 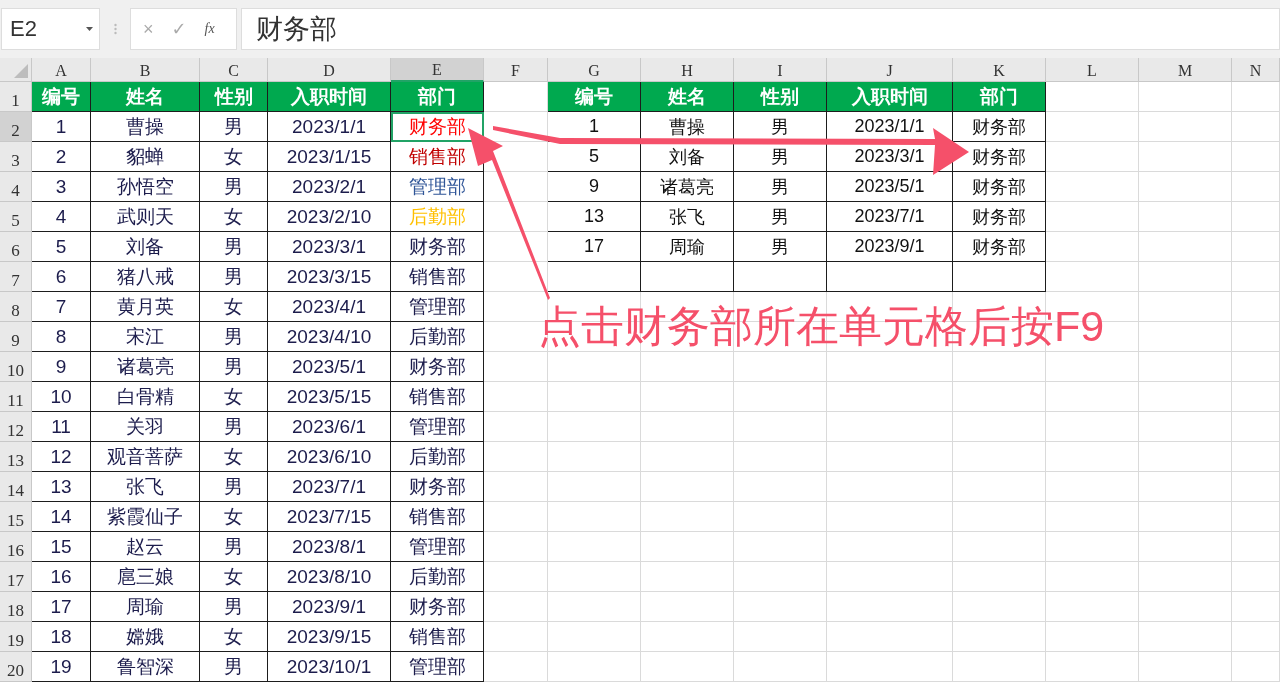 What do you see at coordinates (687, 70) in the screenshot?
I see `column-header: H` at bounding box center [687, 70].